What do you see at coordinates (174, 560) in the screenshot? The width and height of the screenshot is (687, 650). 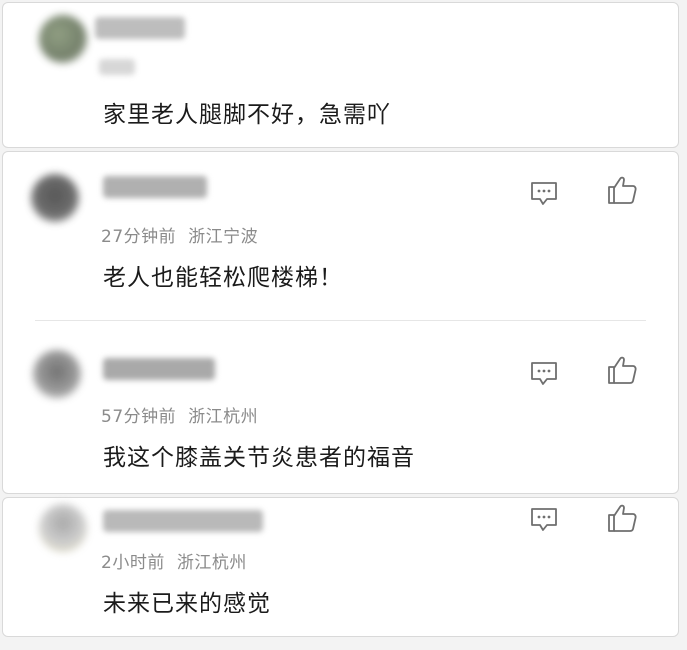 I see `comment-meta: 2小时前 浙江杭州` at bounding box center [174, 560].